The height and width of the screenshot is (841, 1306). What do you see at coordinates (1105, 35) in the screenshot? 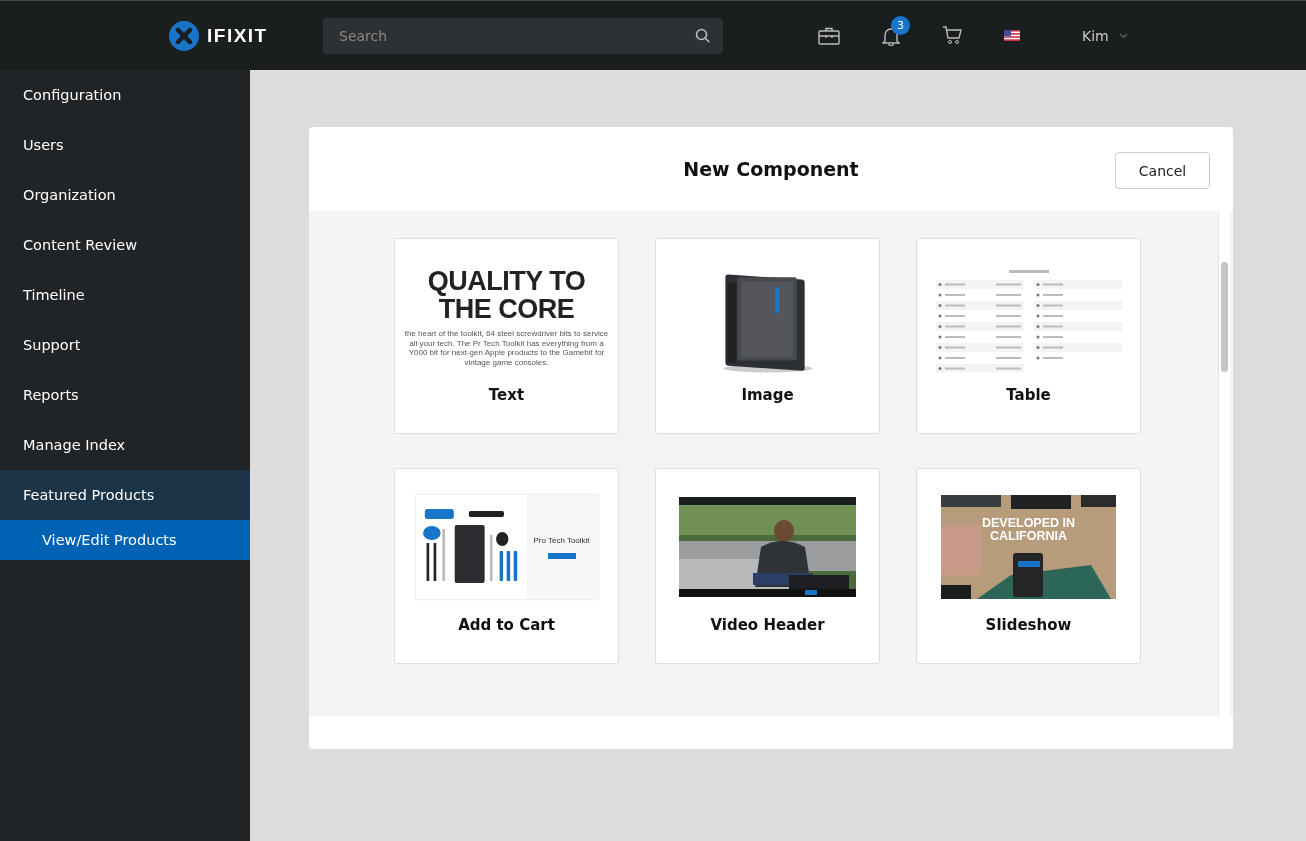
I see `user-menu: Kim` at bounding box center [1105, 35].